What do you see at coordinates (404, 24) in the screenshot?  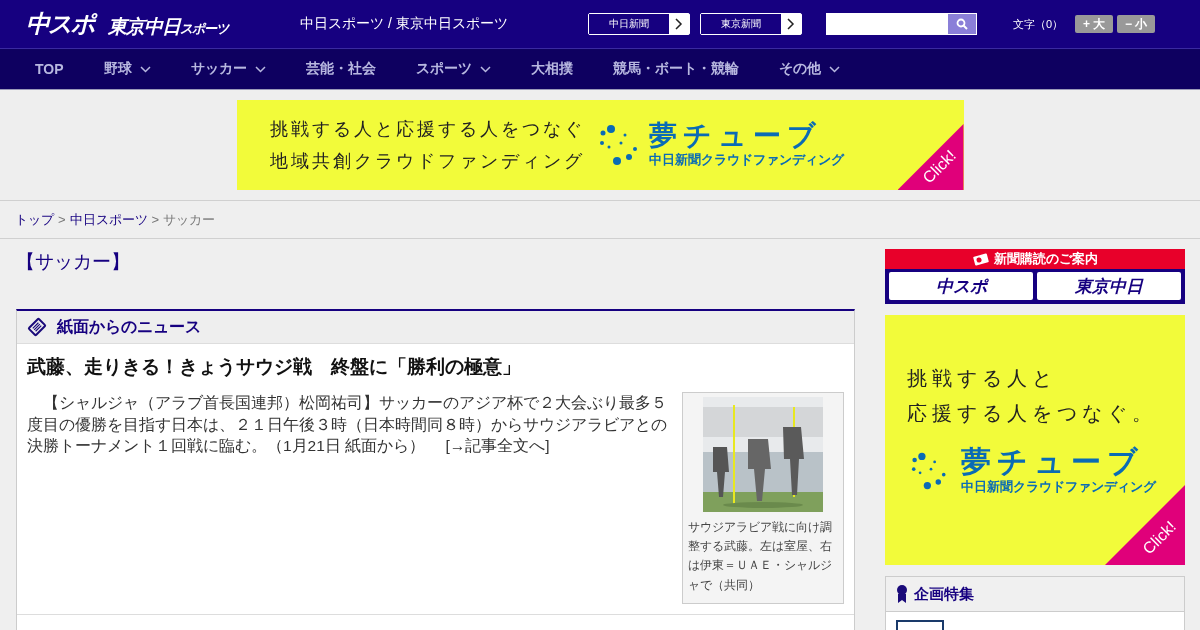 I see `site-title: 中日スポーツ / 東京中日スポーツ` at bounding box center [404, 24].